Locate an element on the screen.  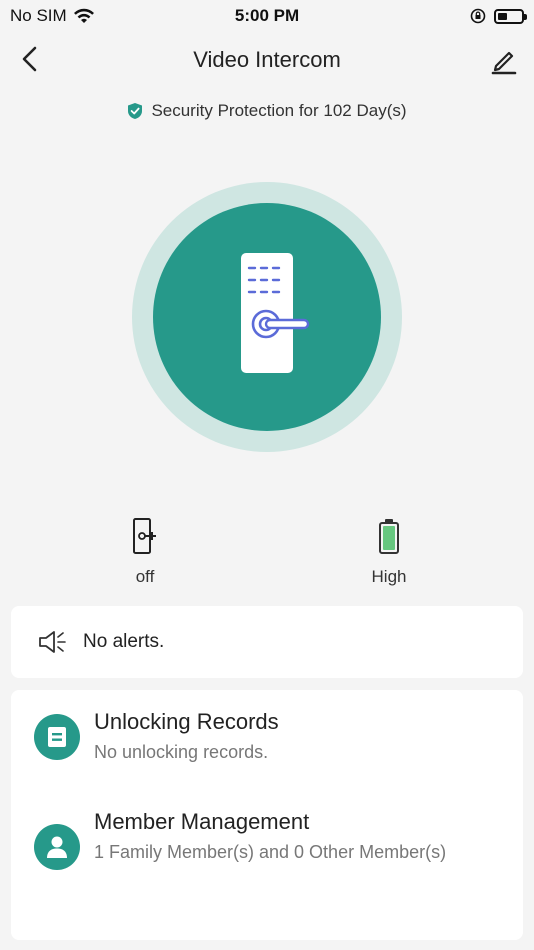
shield-check-icon is located at coordinates (135, 111).